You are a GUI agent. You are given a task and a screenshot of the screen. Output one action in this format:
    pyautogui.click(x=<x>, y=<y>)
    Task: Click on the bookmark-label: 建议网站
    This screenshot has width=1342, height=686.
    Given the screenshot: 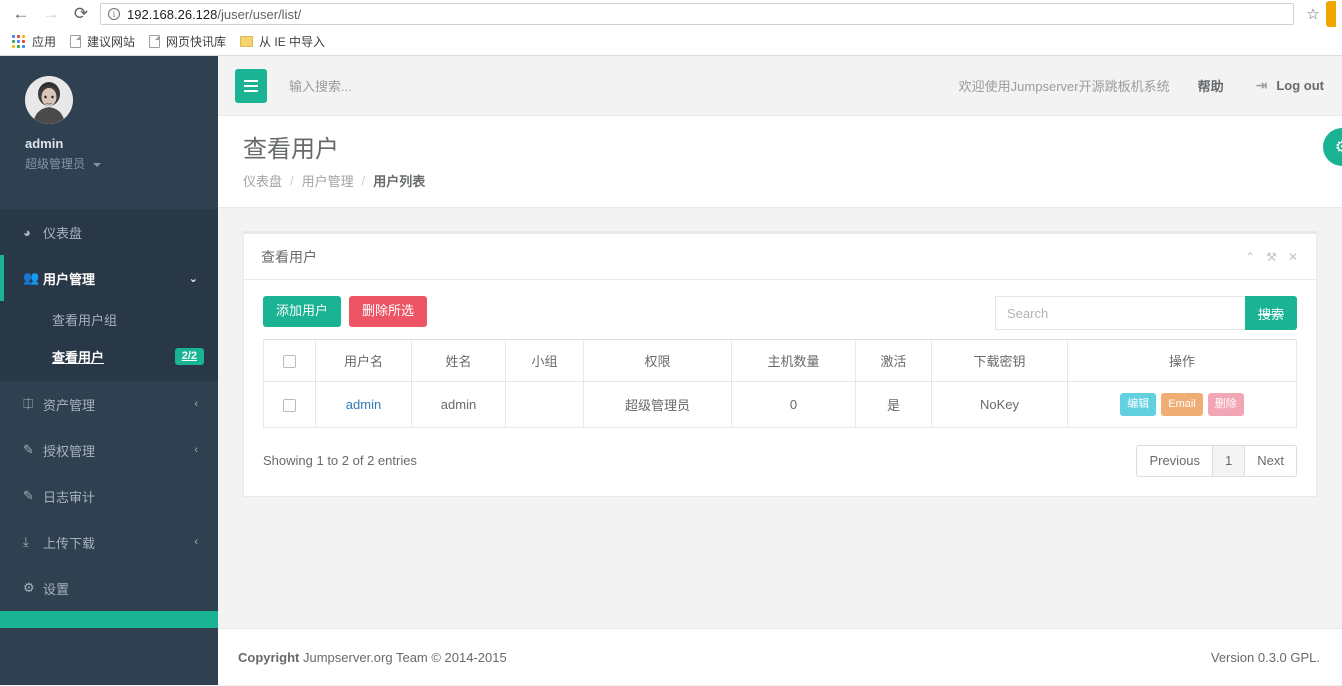 What is the action you would take?
    pyautogui.click(x=111, y=42)
    